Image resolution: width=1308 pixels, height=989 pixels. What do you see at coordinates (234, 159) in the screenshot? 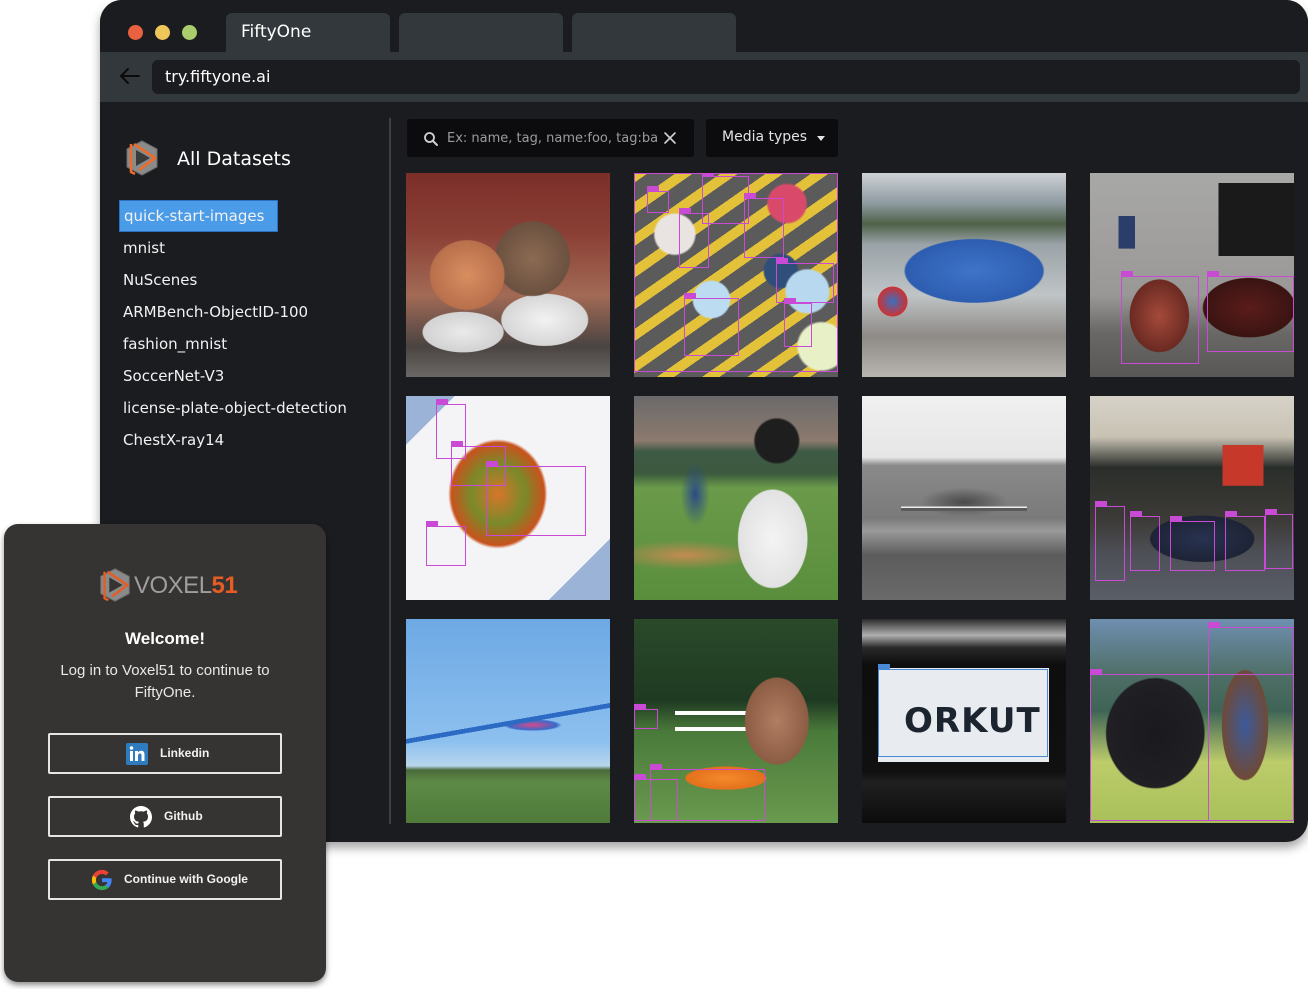
I see `sidebar-title: All Datasets` at bounding box center [234, 159].